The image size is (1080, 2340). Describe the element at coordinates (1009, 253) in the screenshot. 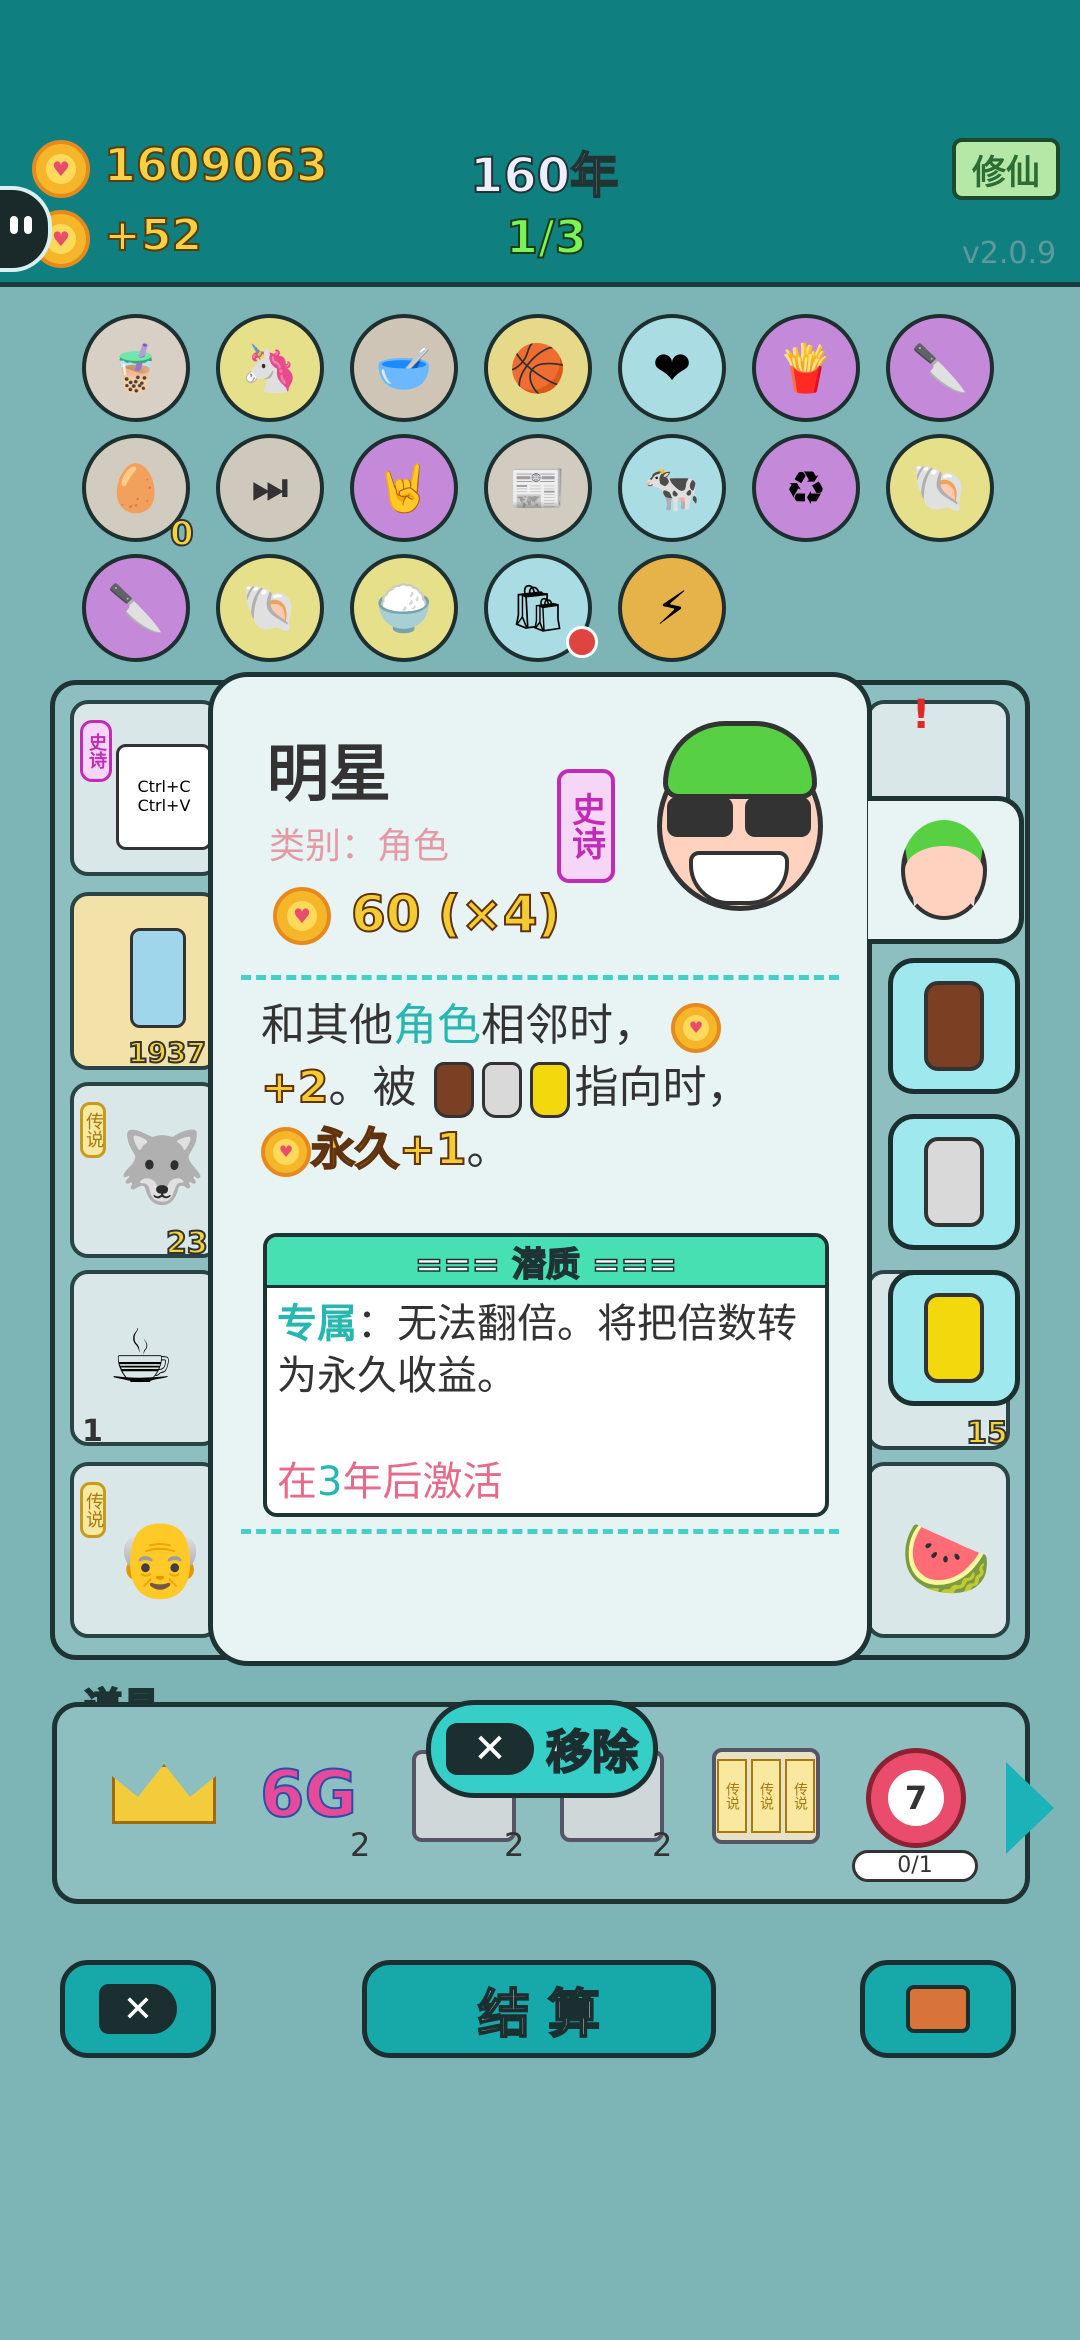

I see `version-label: v2.0.9` at that location.